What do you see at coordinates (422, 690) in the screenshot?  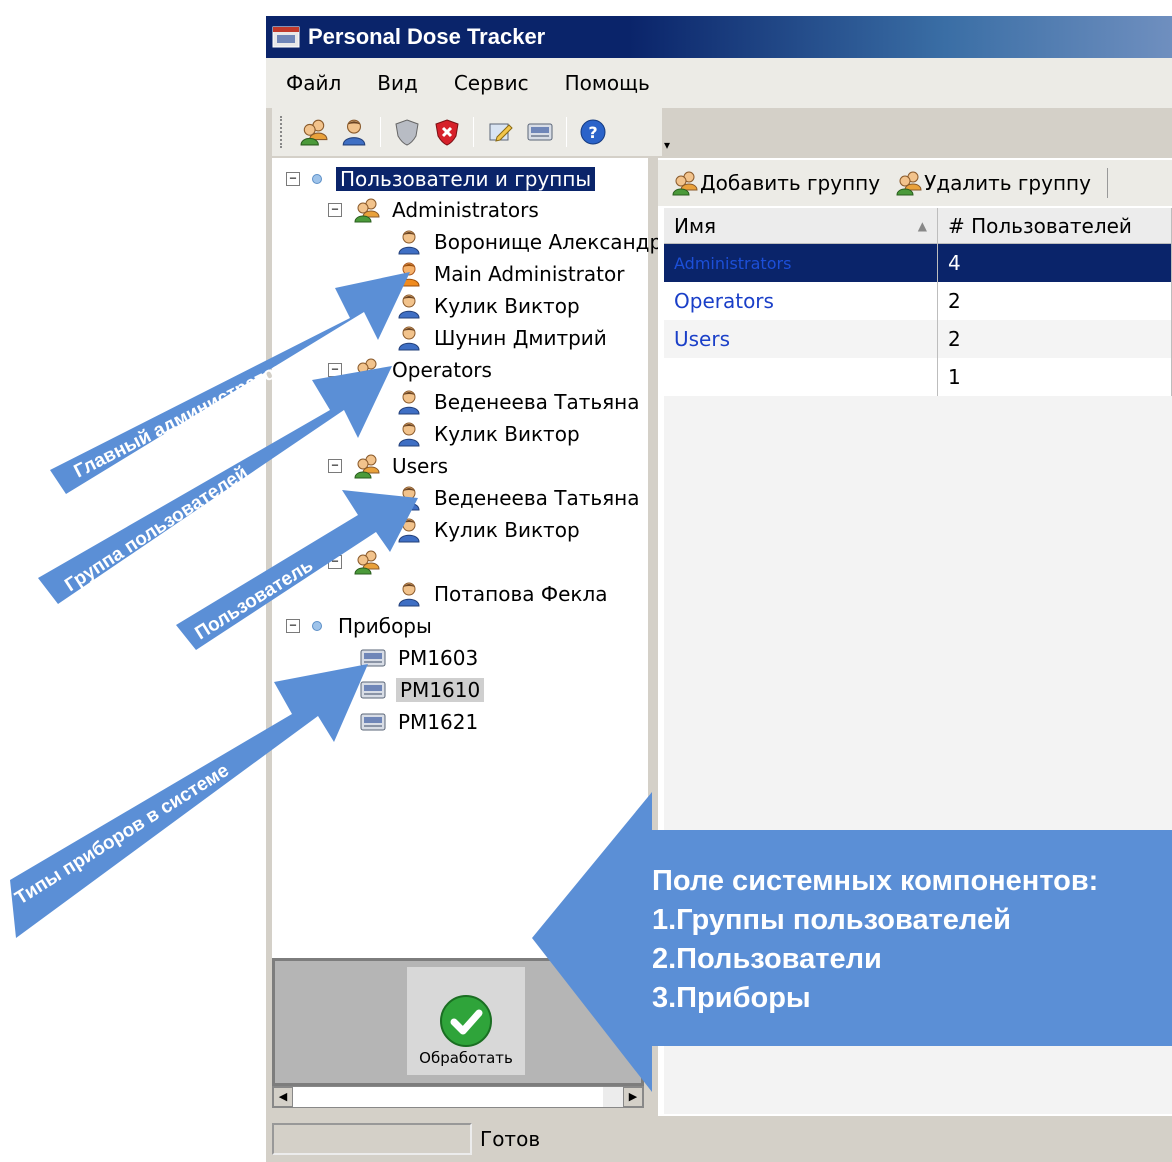 I see `tree-device: PM1610` at bounding box center [422, 690].